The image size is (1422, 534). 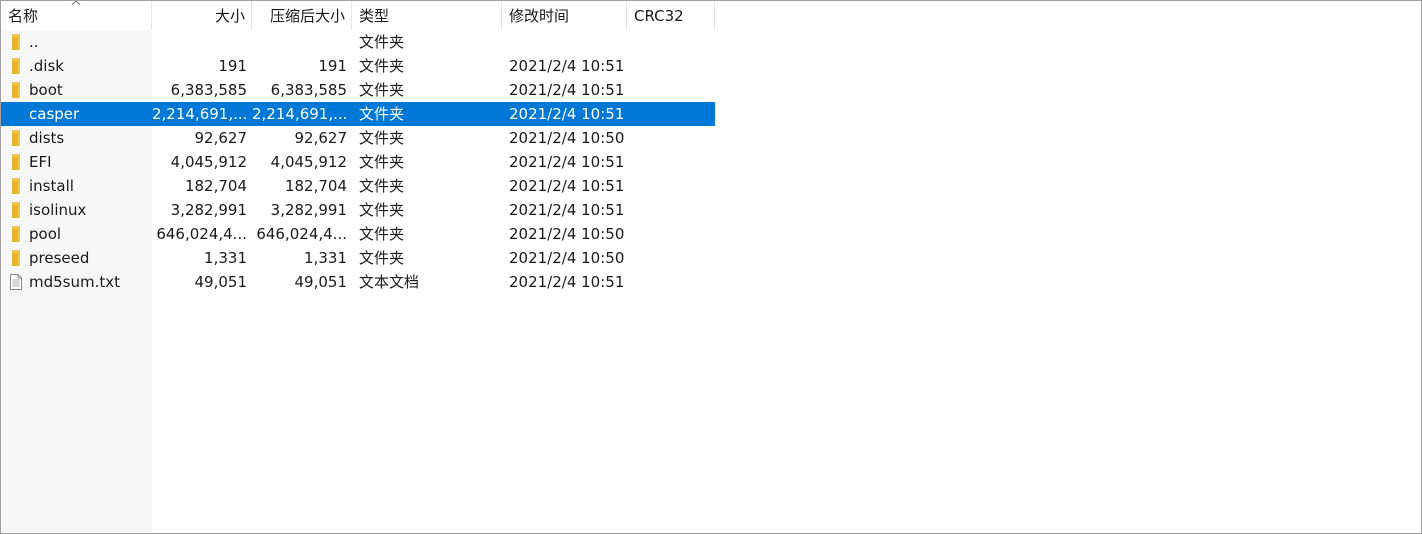 I want to click on column-header-type-label: 类型, so click(x=374, y=16).